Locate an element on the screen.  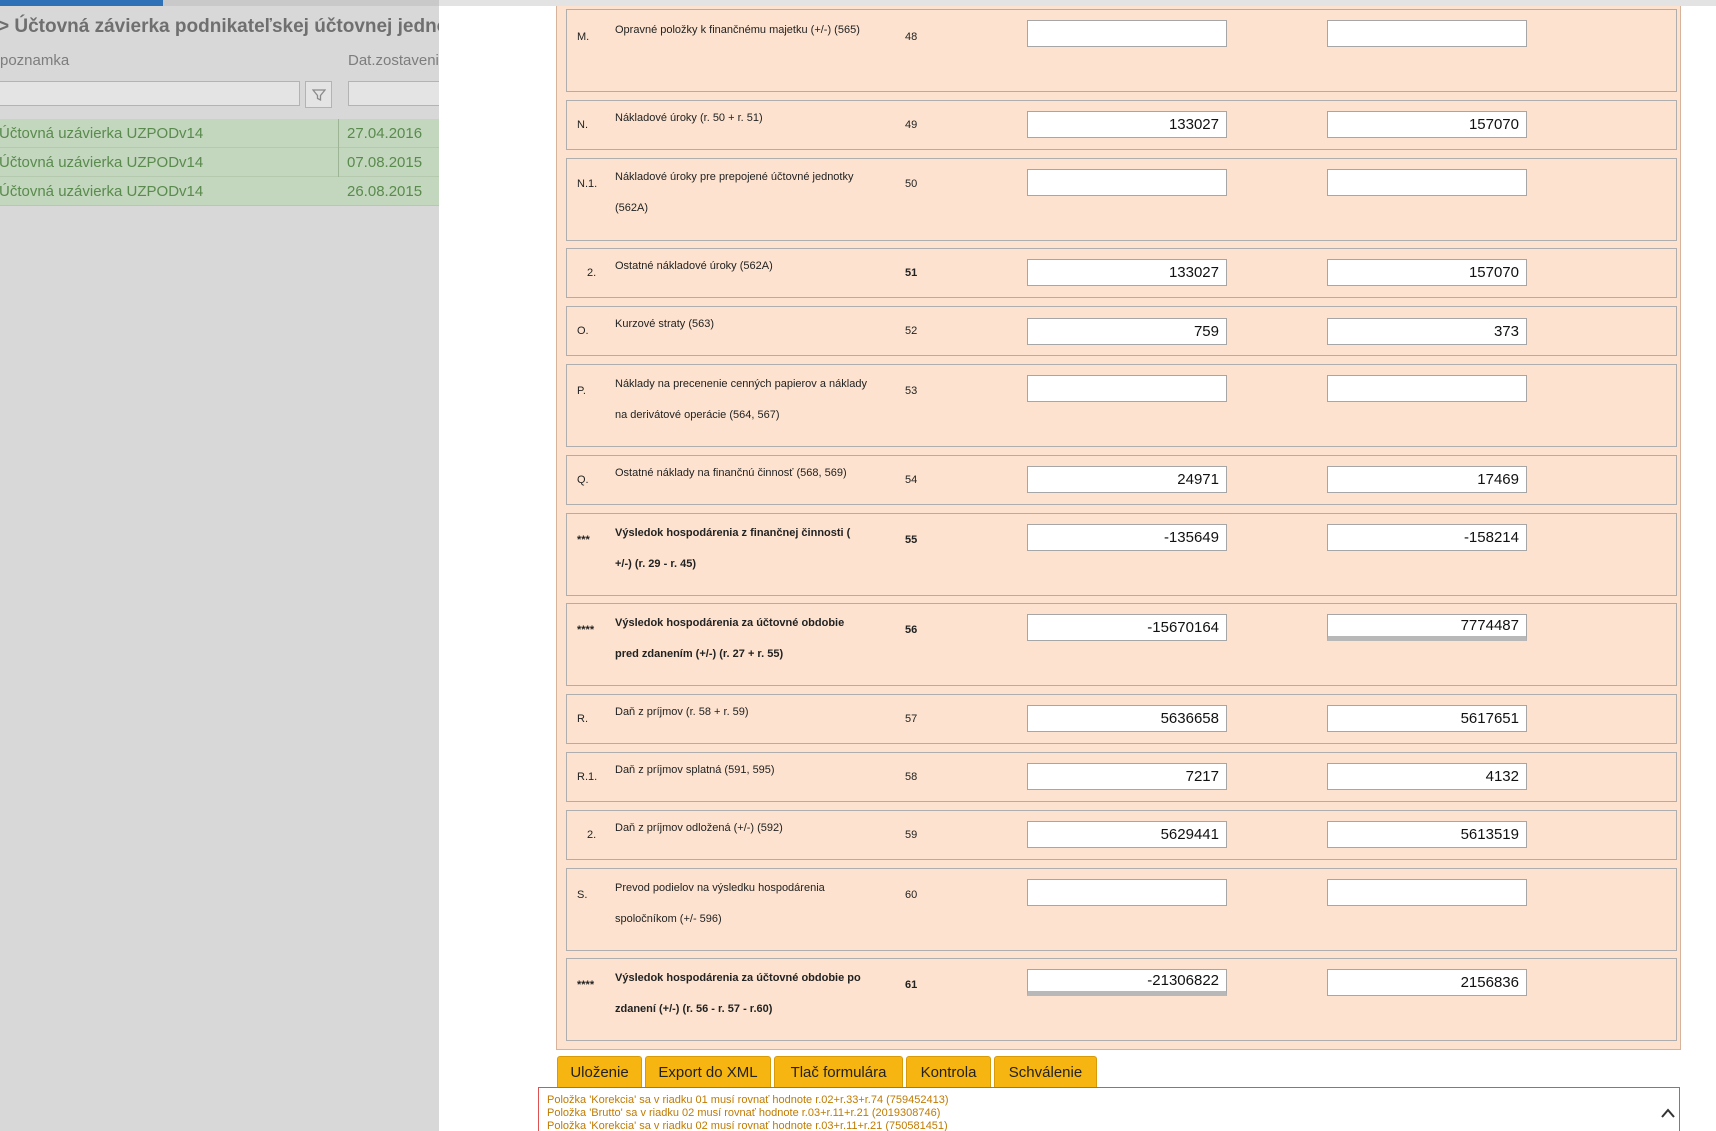
row-number: 53 is located at coordinates (911, 391).